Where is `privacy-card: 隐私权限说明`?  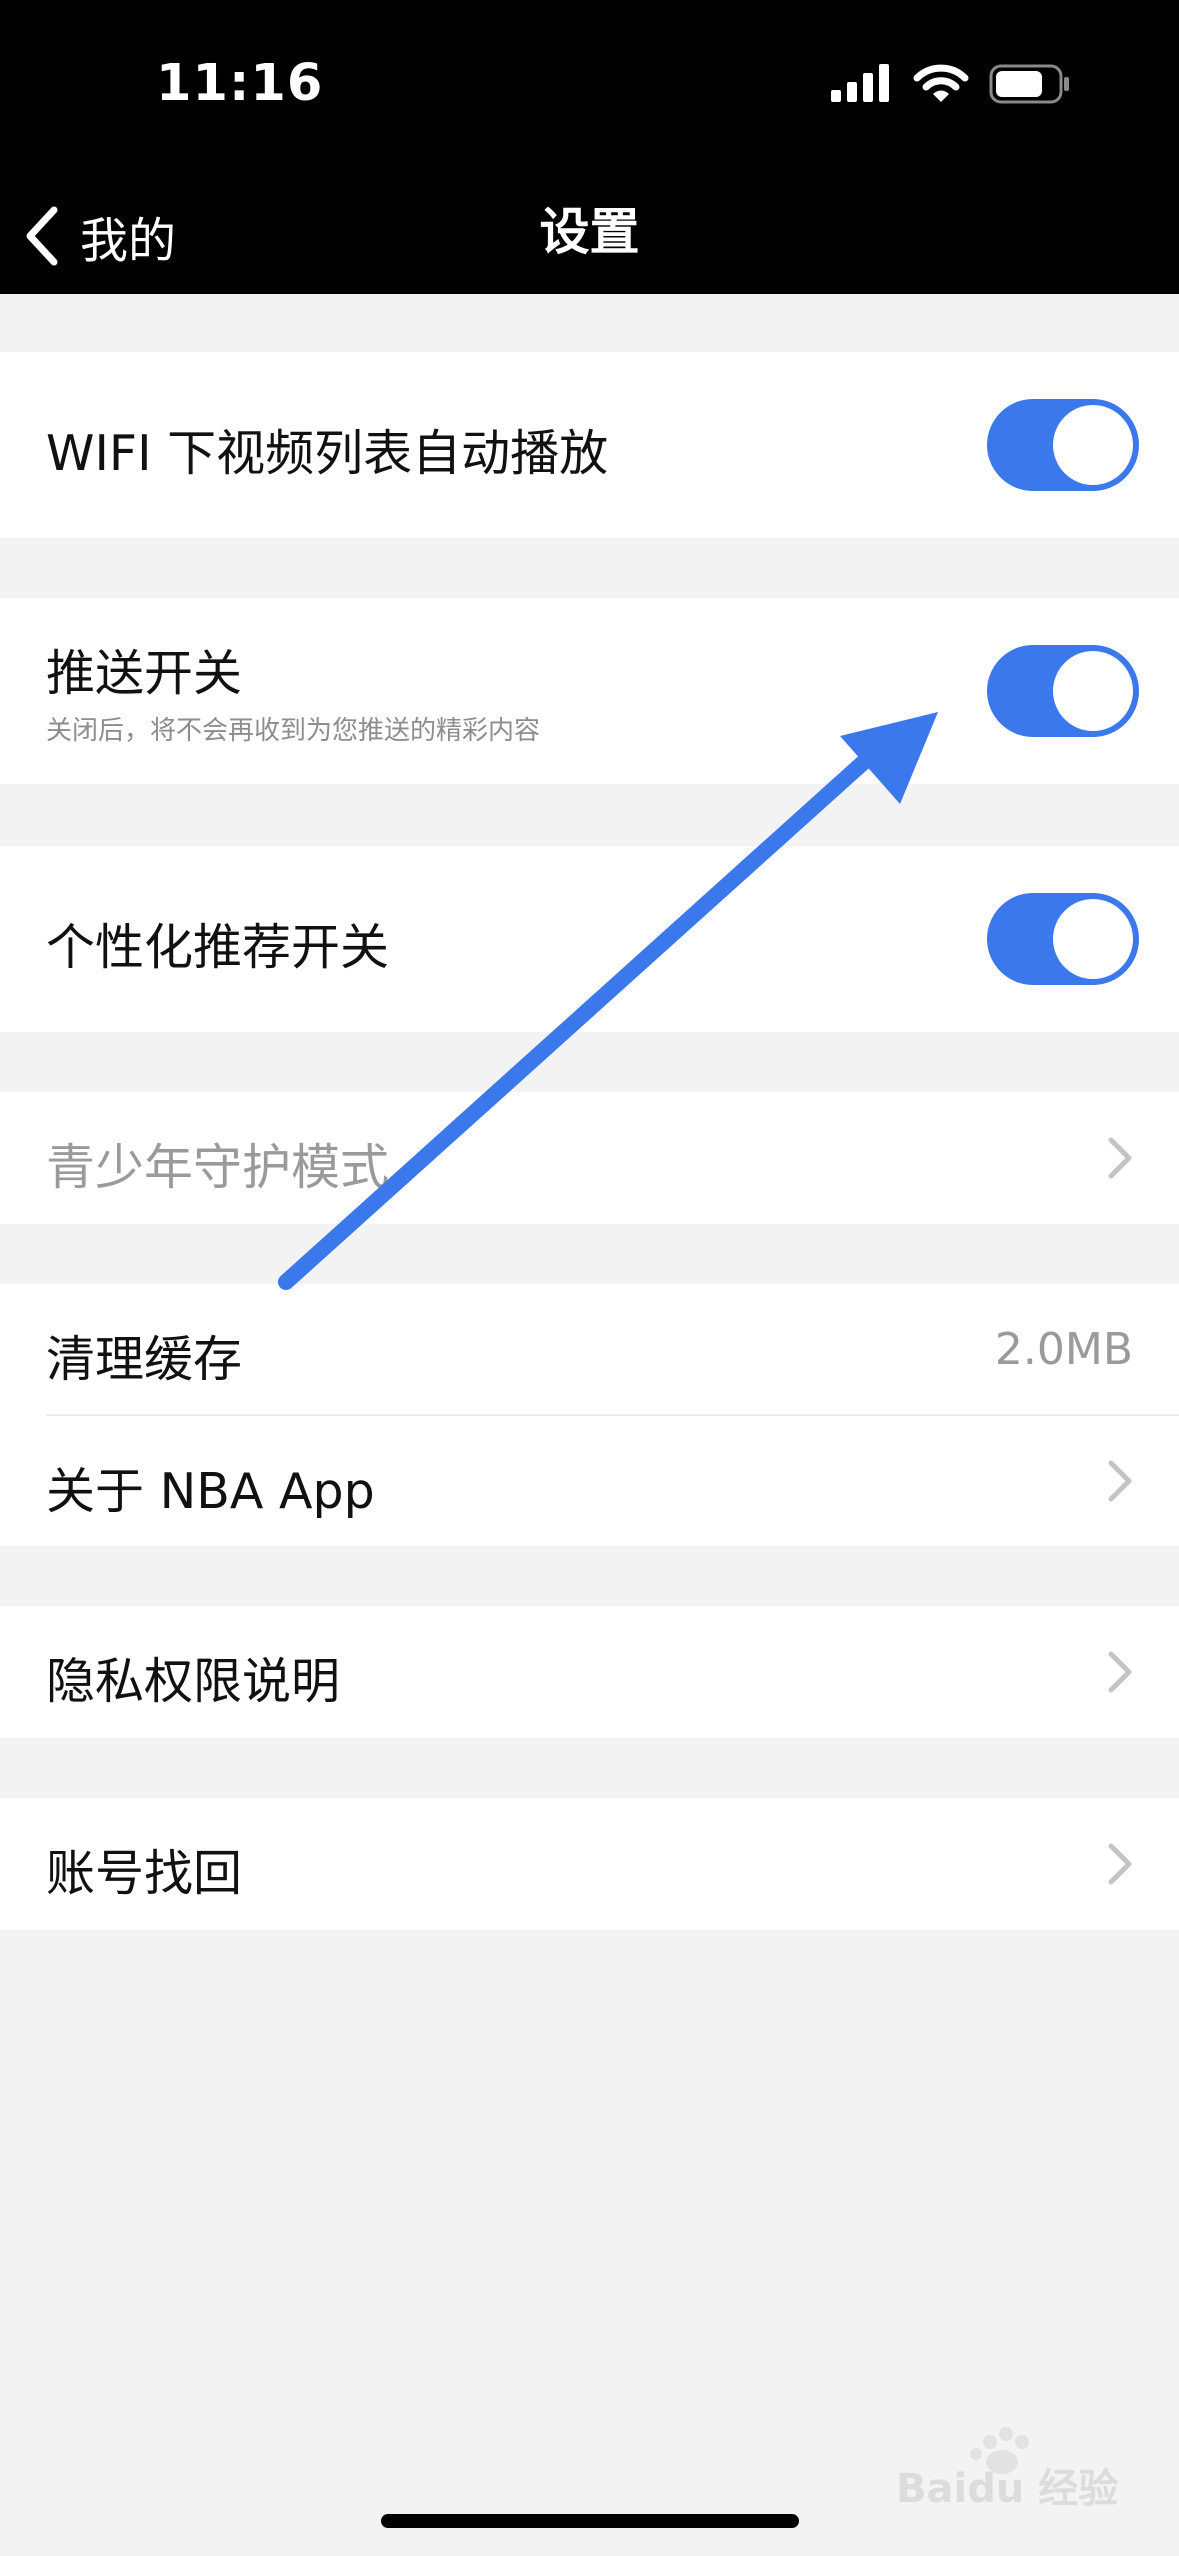 privacy-card: 隐私权限说明 is located at coordinates (589, 1672).